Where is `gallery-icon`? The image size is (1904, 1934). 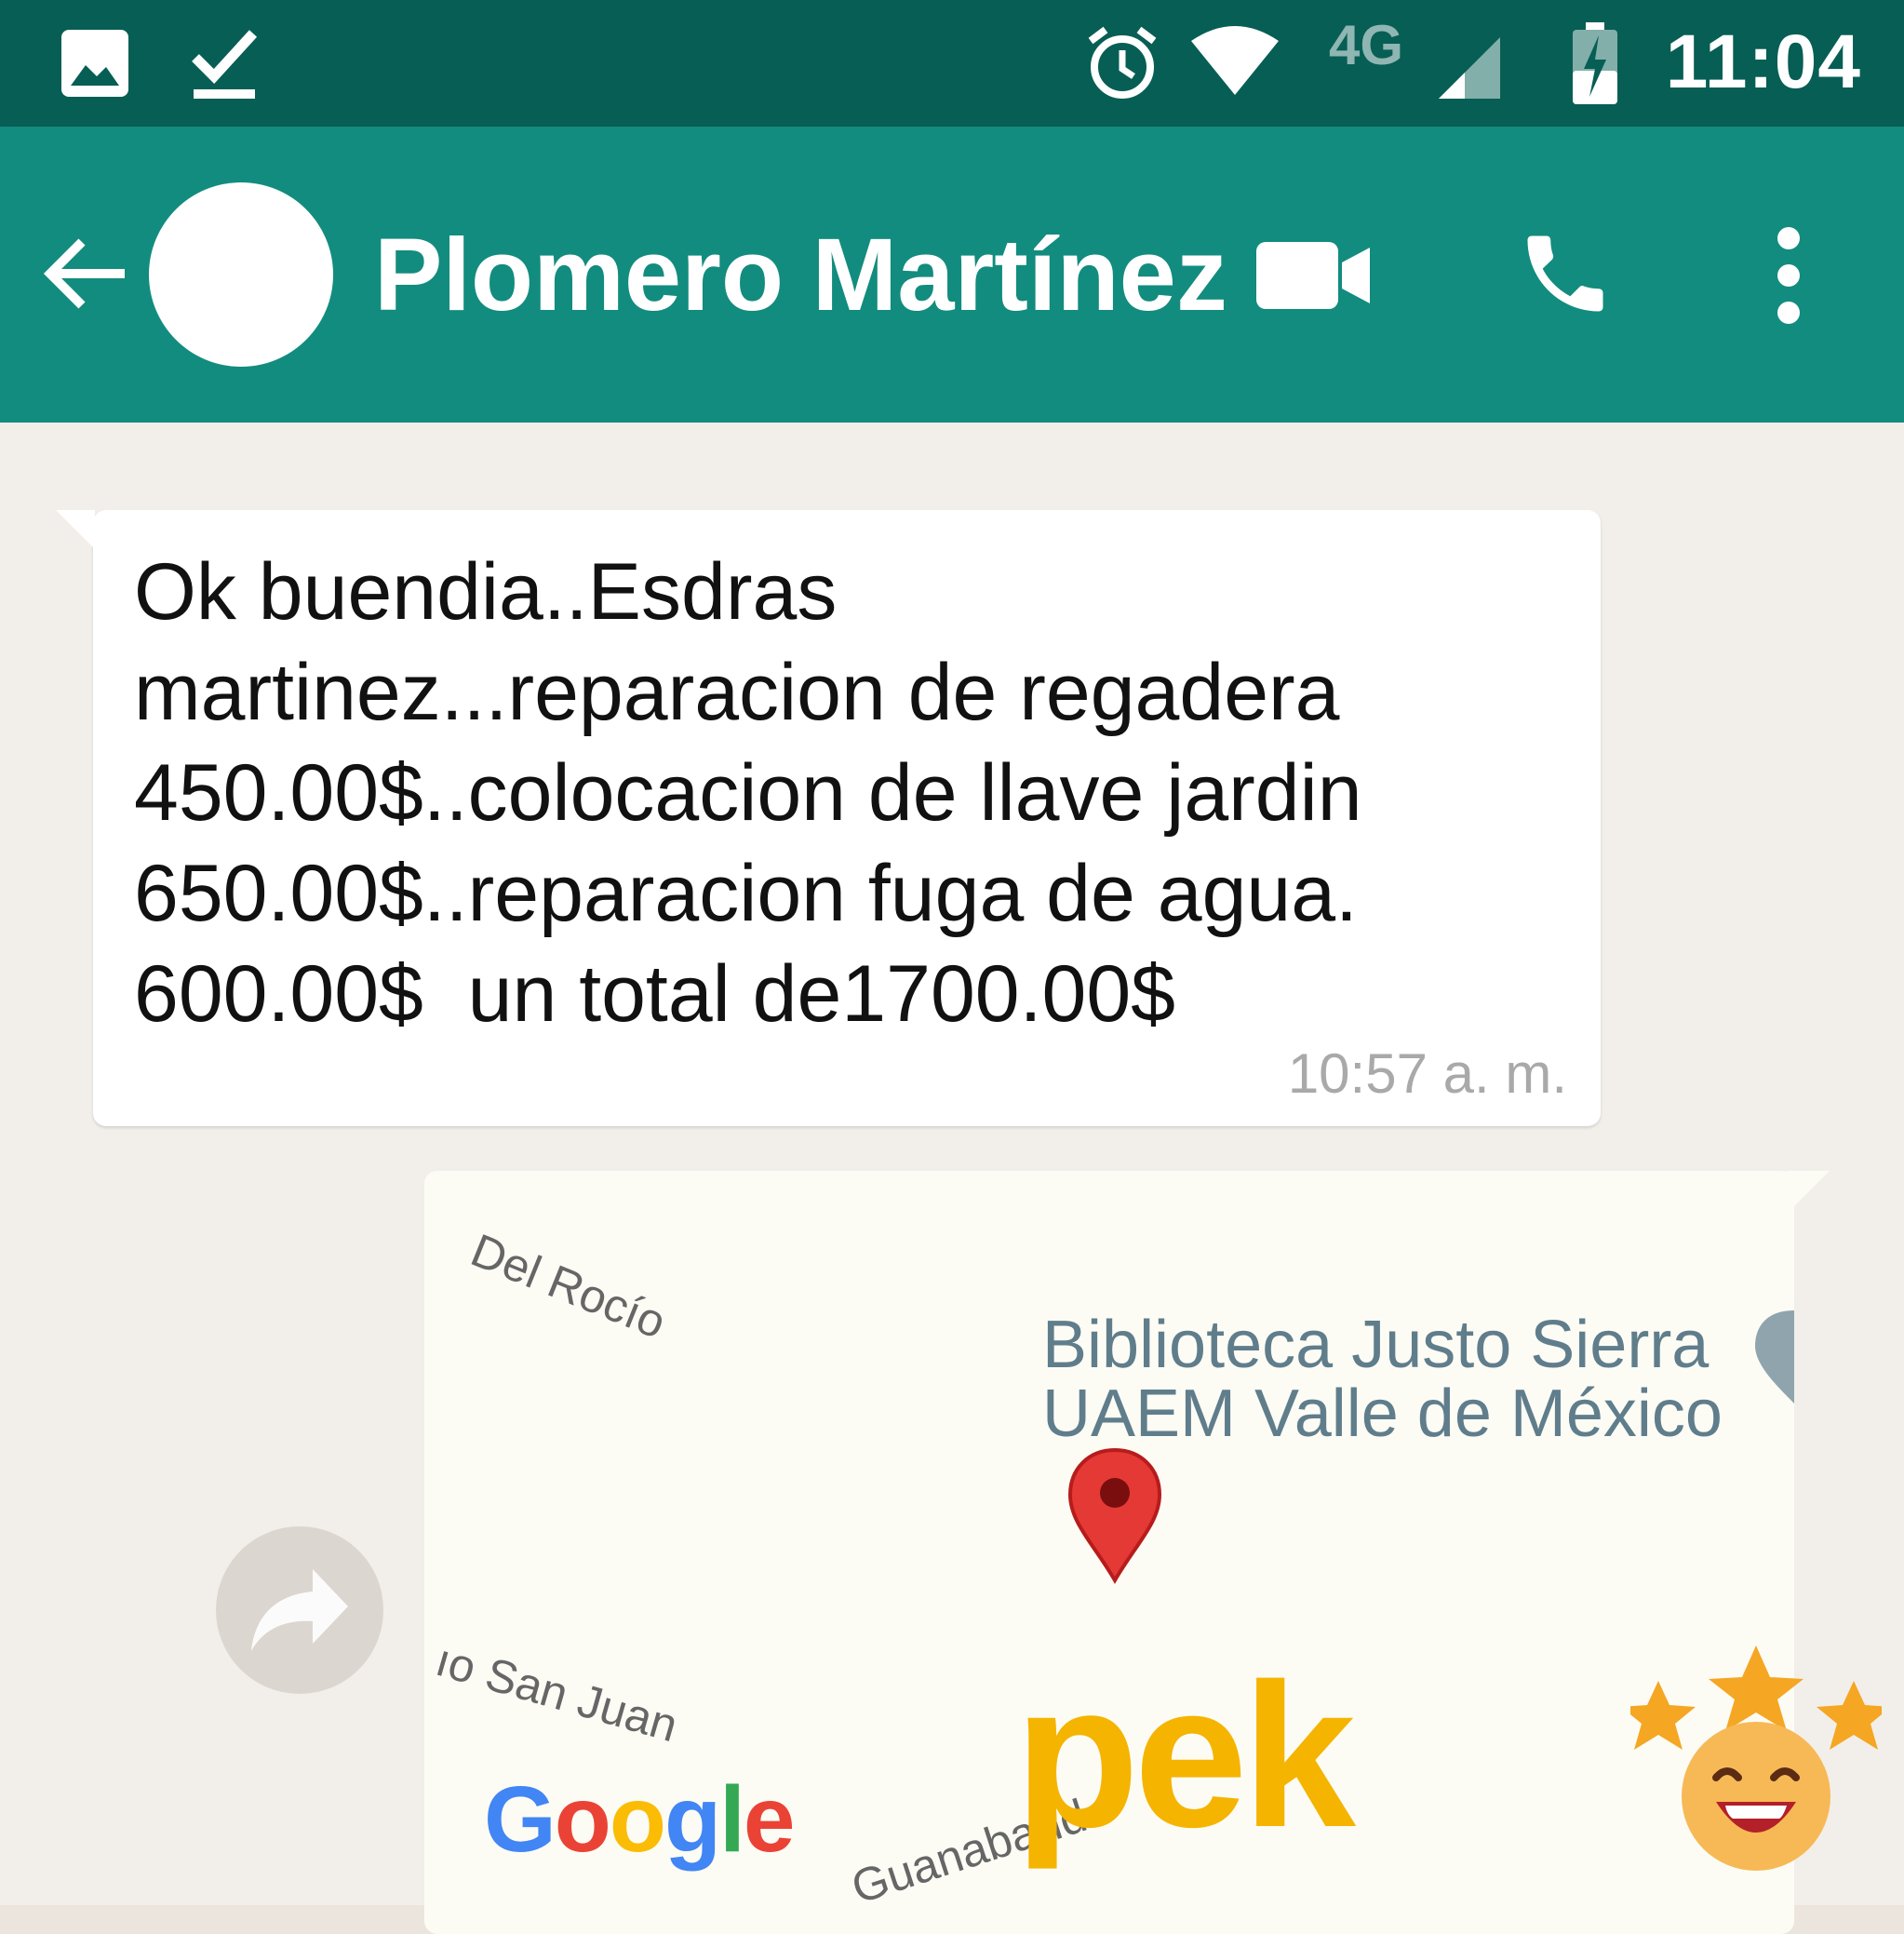 gallery-icon is located at coordinates (94, 63).